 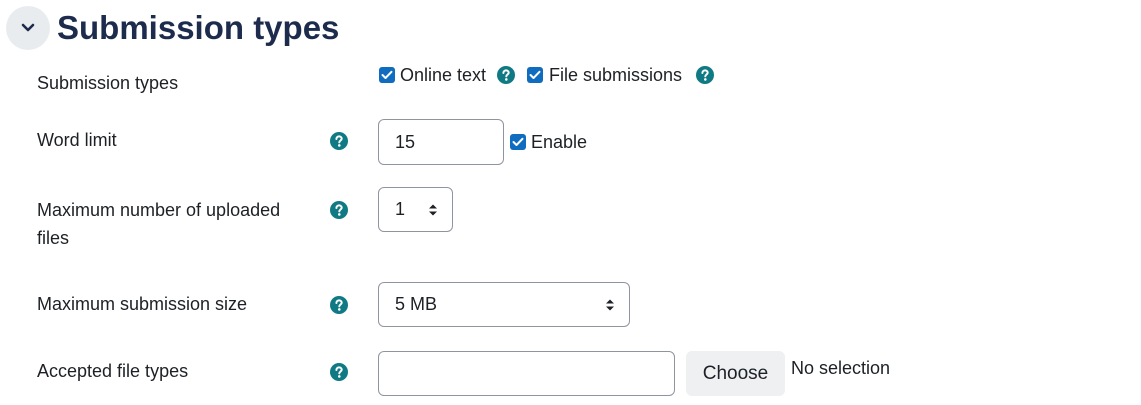 I want to click on file-types-selection-text: No selection, so click(x=841, y=368).